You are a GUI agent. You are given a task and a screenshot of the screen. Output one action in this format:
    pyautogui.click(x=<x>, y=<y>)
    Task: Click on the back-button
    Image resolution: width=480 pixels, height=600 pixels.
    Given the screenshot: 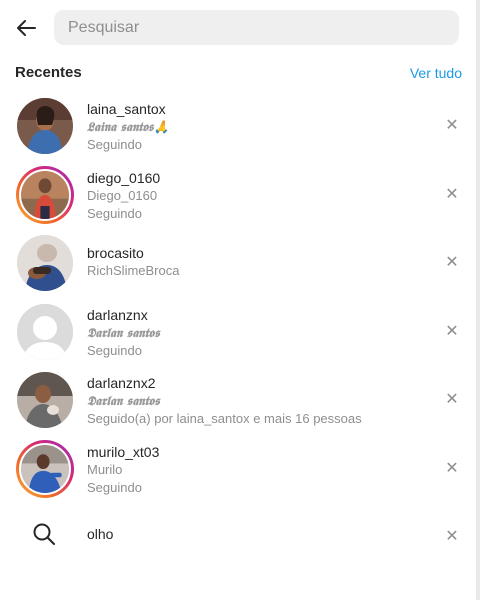 What is the action you would take?
    pyautogui.click(x=26, y=28)
    